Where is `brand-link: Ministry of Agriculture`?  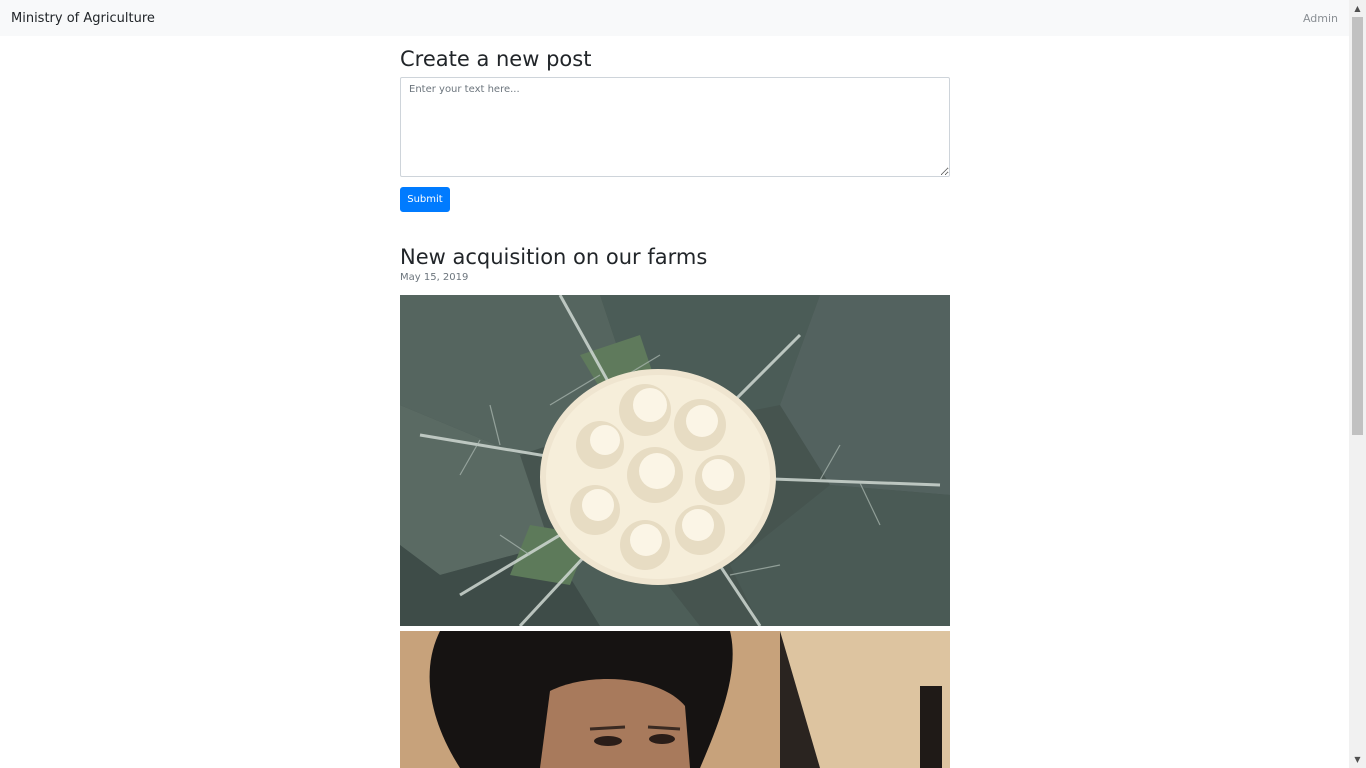 brand-link: Ministry of Agriculture is located at coordinates (83, 18).